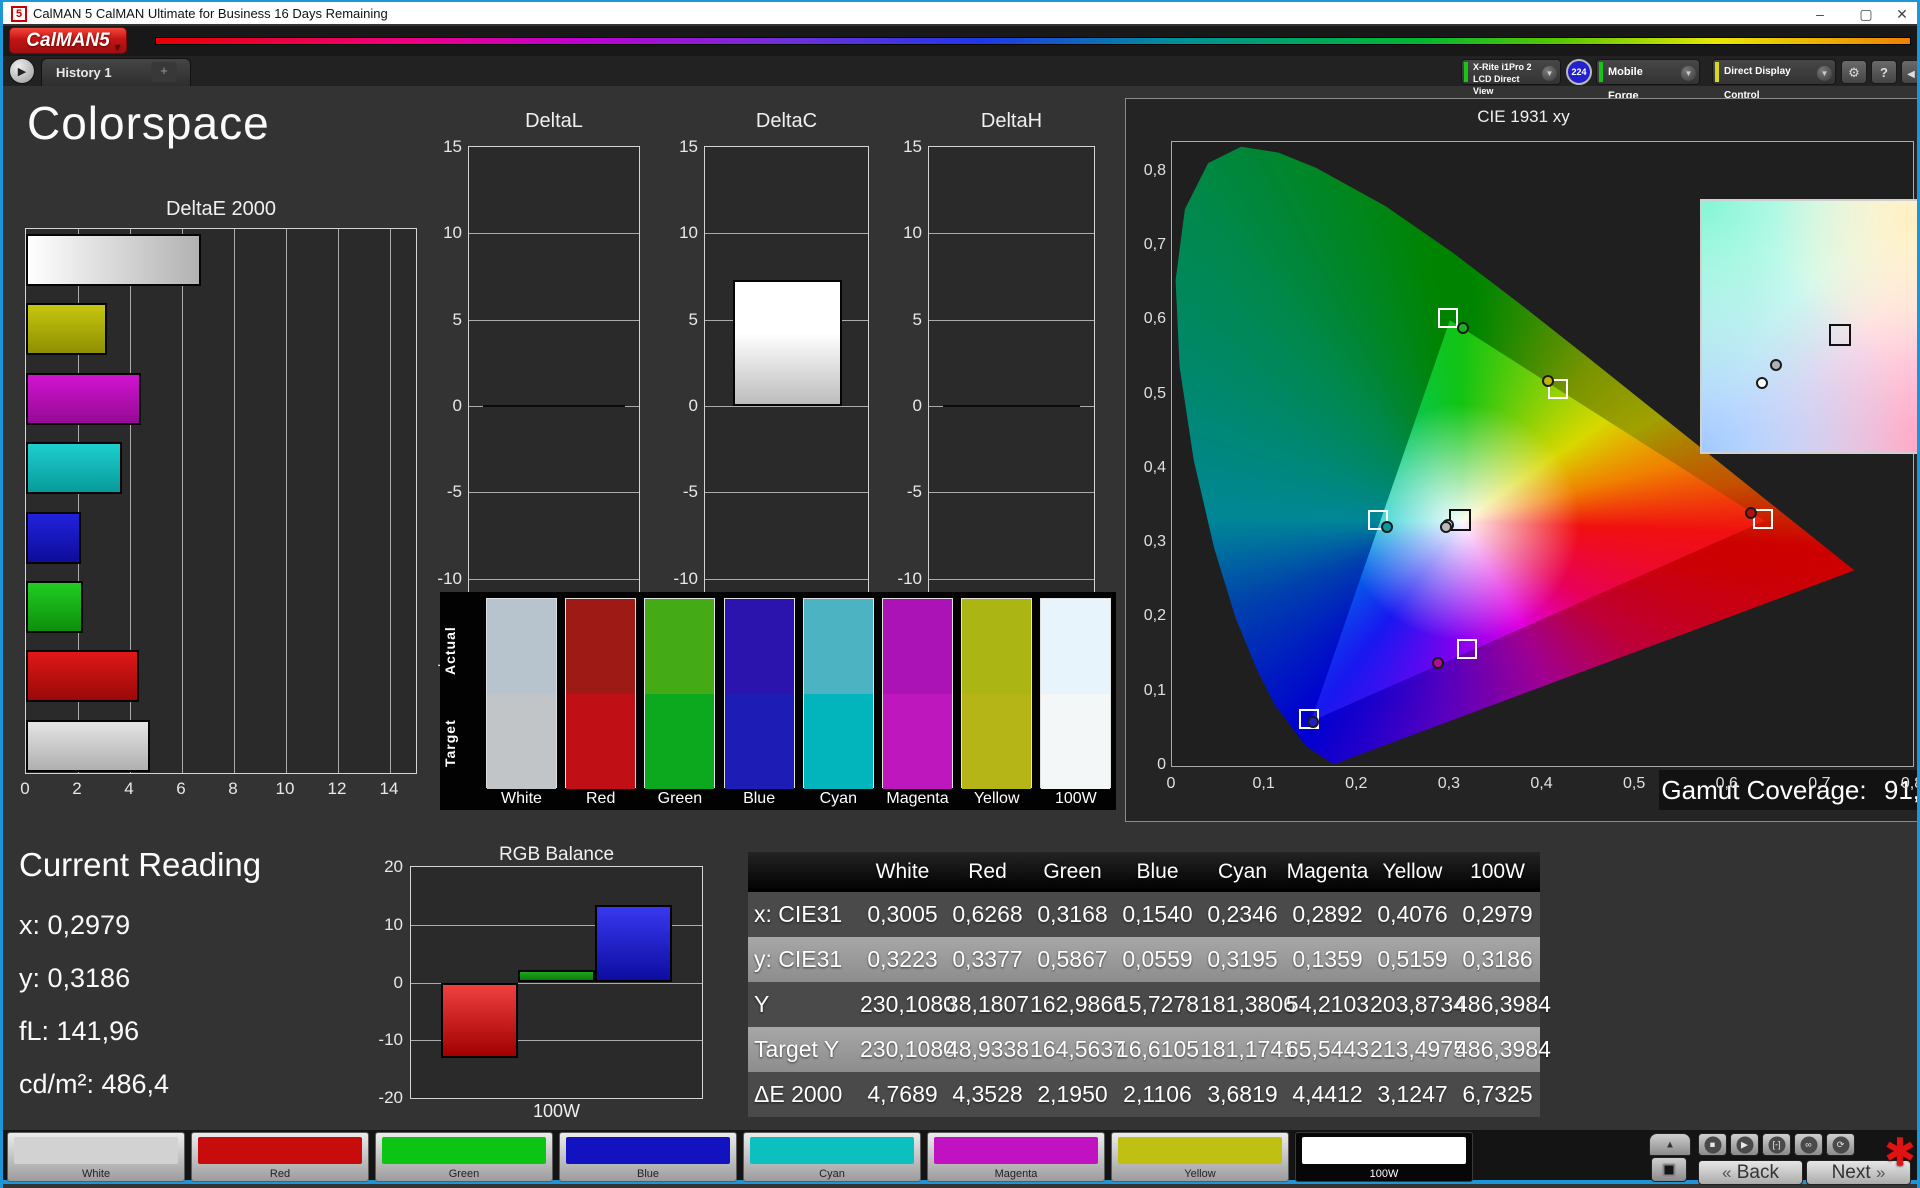 This screenshot has height=1188, width=1920. I want to click on deltae-tick-label: 2, so click(77, 788).